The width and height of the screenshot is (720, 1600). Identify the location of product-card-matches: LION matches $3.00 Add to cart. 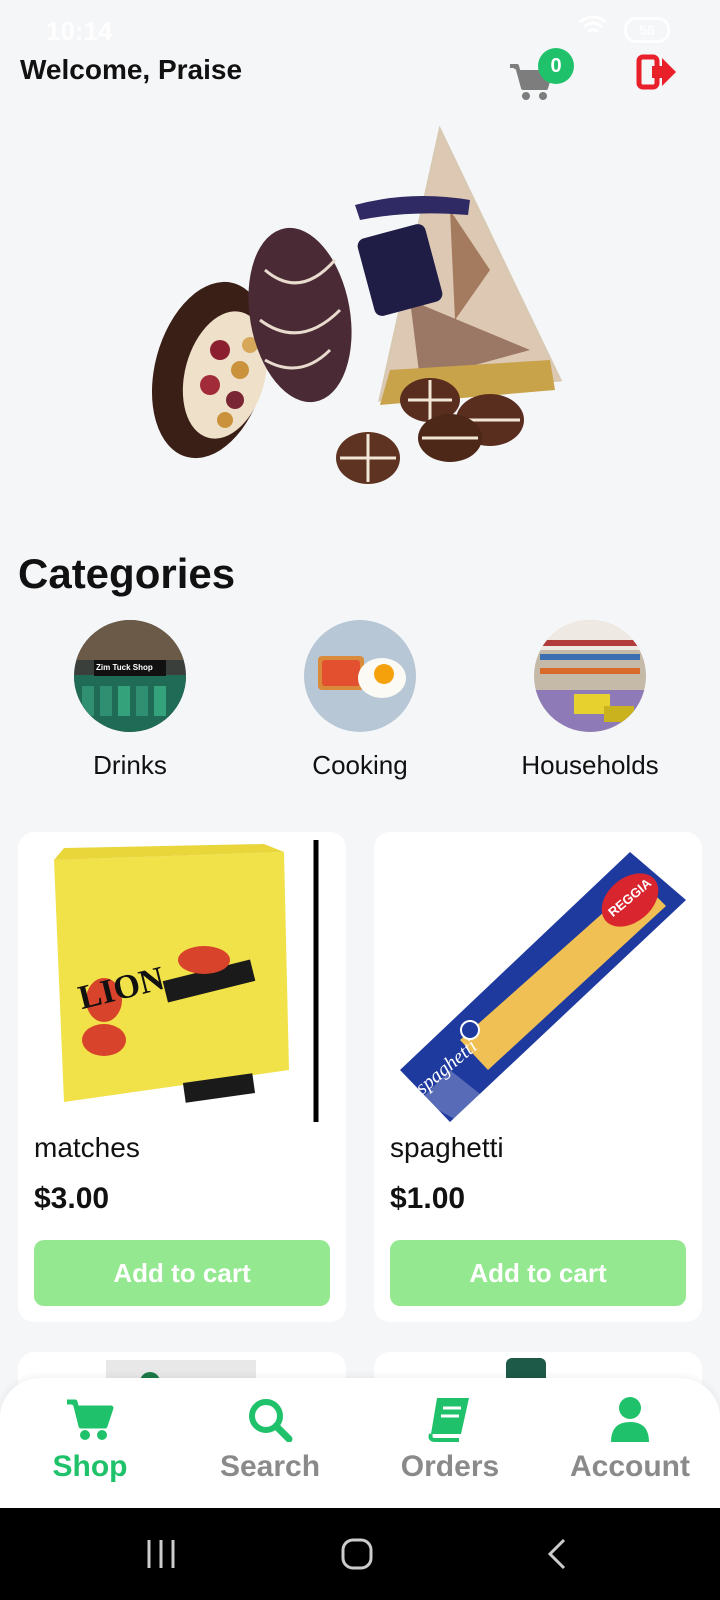
(182, 1077).